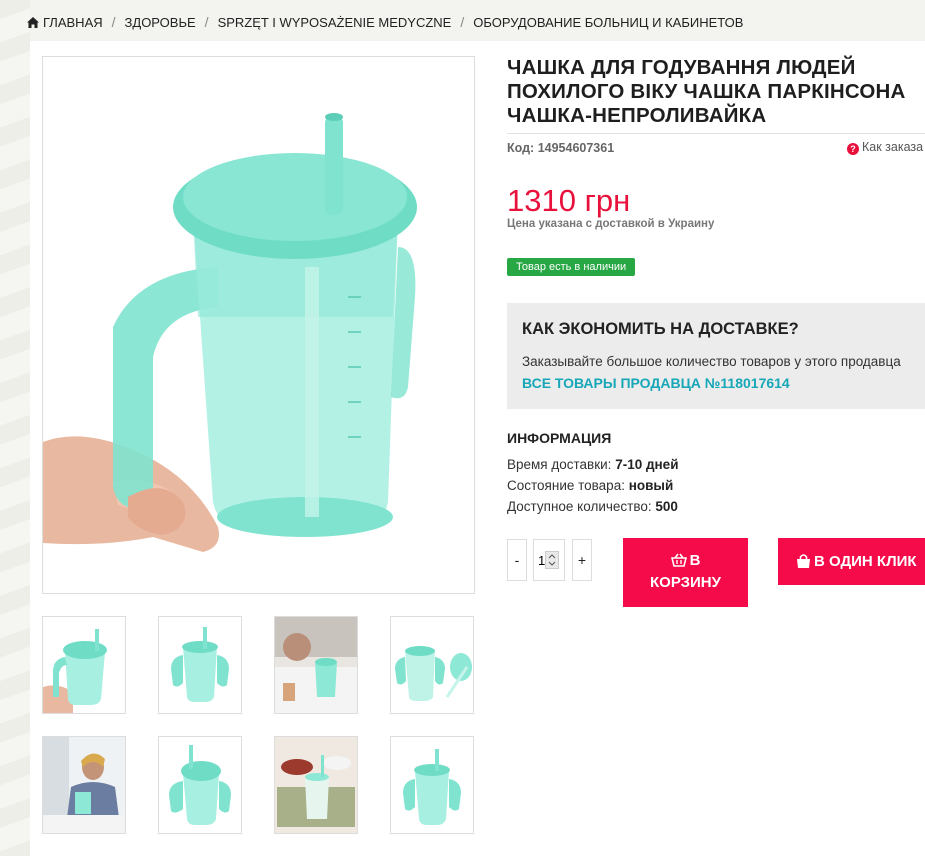 The image size is (925, 856). I want to click on product-code: Код: 14954607361, so click(560, 148).